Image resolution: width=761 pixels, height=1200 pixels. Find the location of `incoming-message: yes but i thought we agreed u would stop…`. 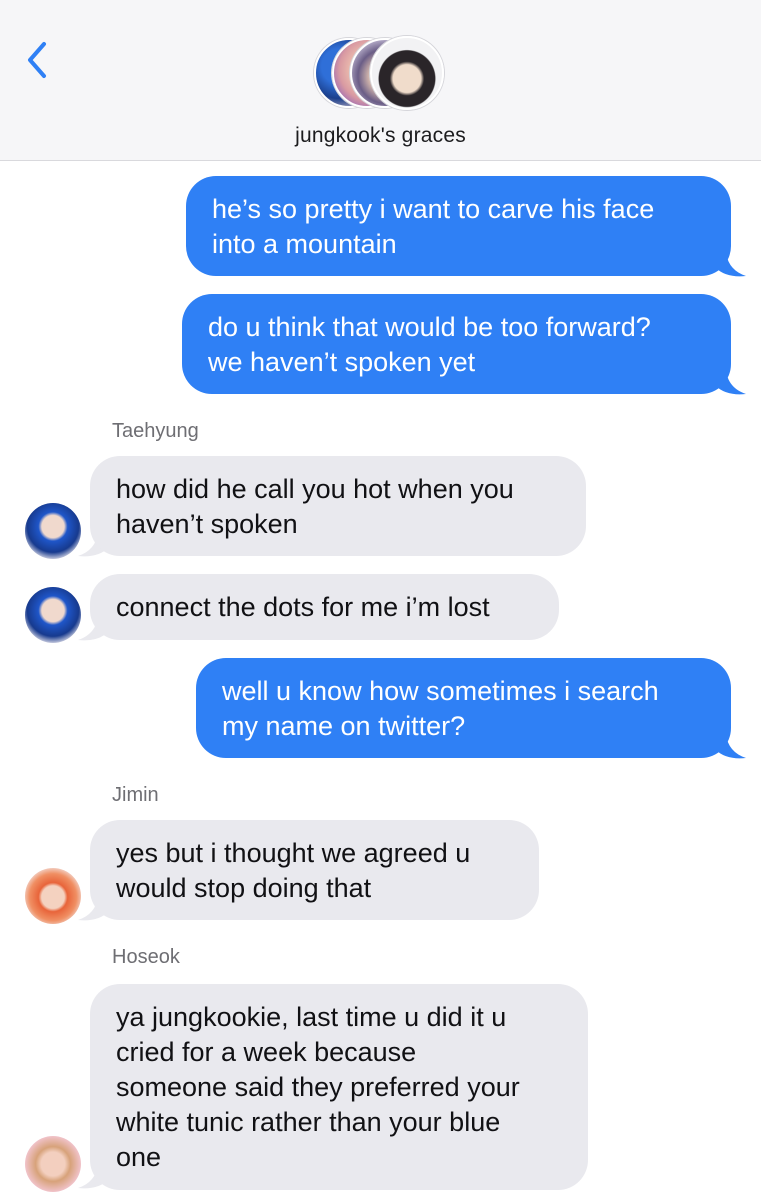

incoming-message: yes but i thought we agreed u would stop… is located at coordinates (314, 870).